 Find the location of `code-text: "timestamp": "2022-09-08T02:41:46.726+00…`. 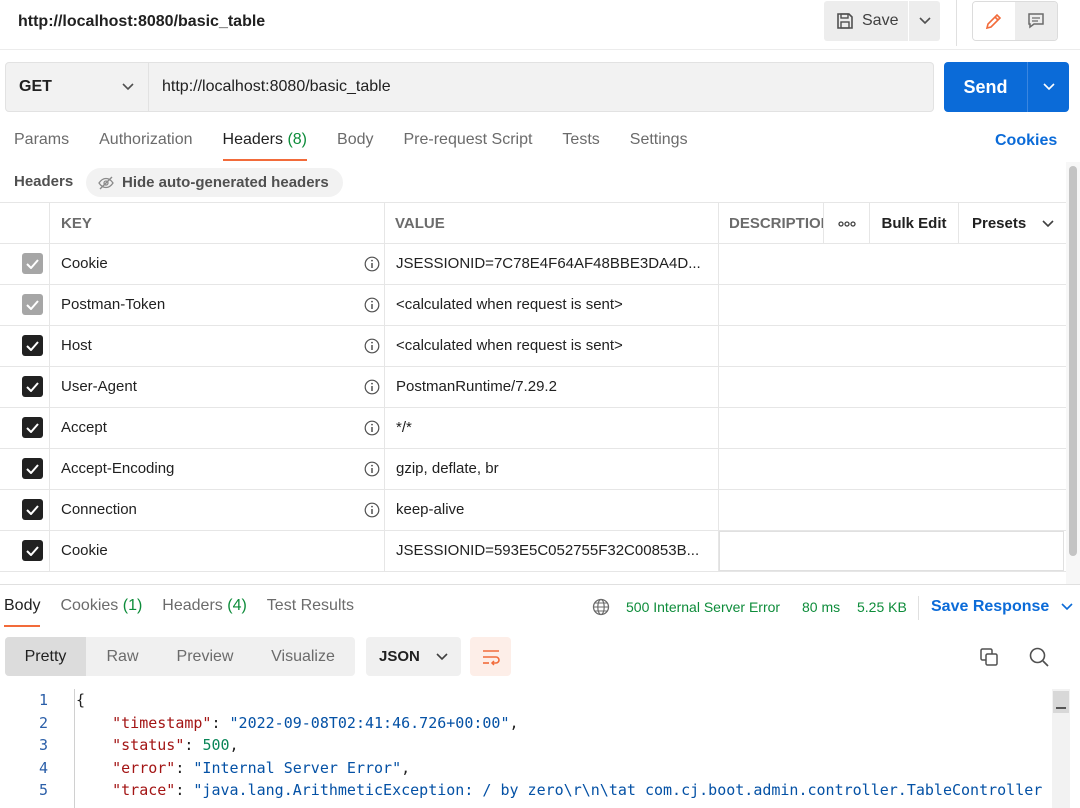

code-text: "timestamp": "2022-09-08T02:41:46.726+00… is located at coordinates (315, 722).